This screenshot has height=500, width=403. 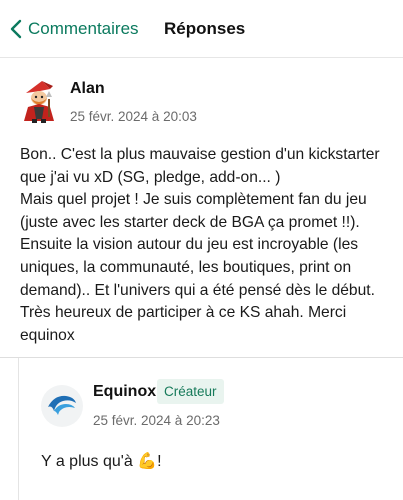 I want to click on wave-logo-icon, so click(x=62, y=406).